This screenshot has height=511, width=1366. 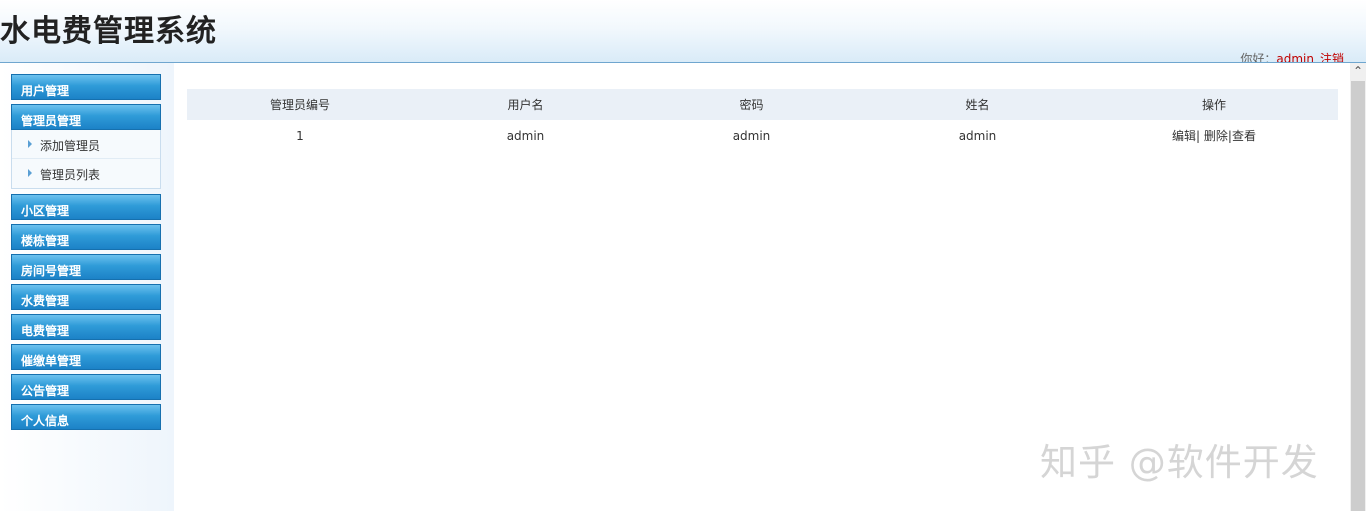 What do you see at coordinates (751, 104) in the screenshot?
I see `col-password: 密码` at bounding box center [751, 104].